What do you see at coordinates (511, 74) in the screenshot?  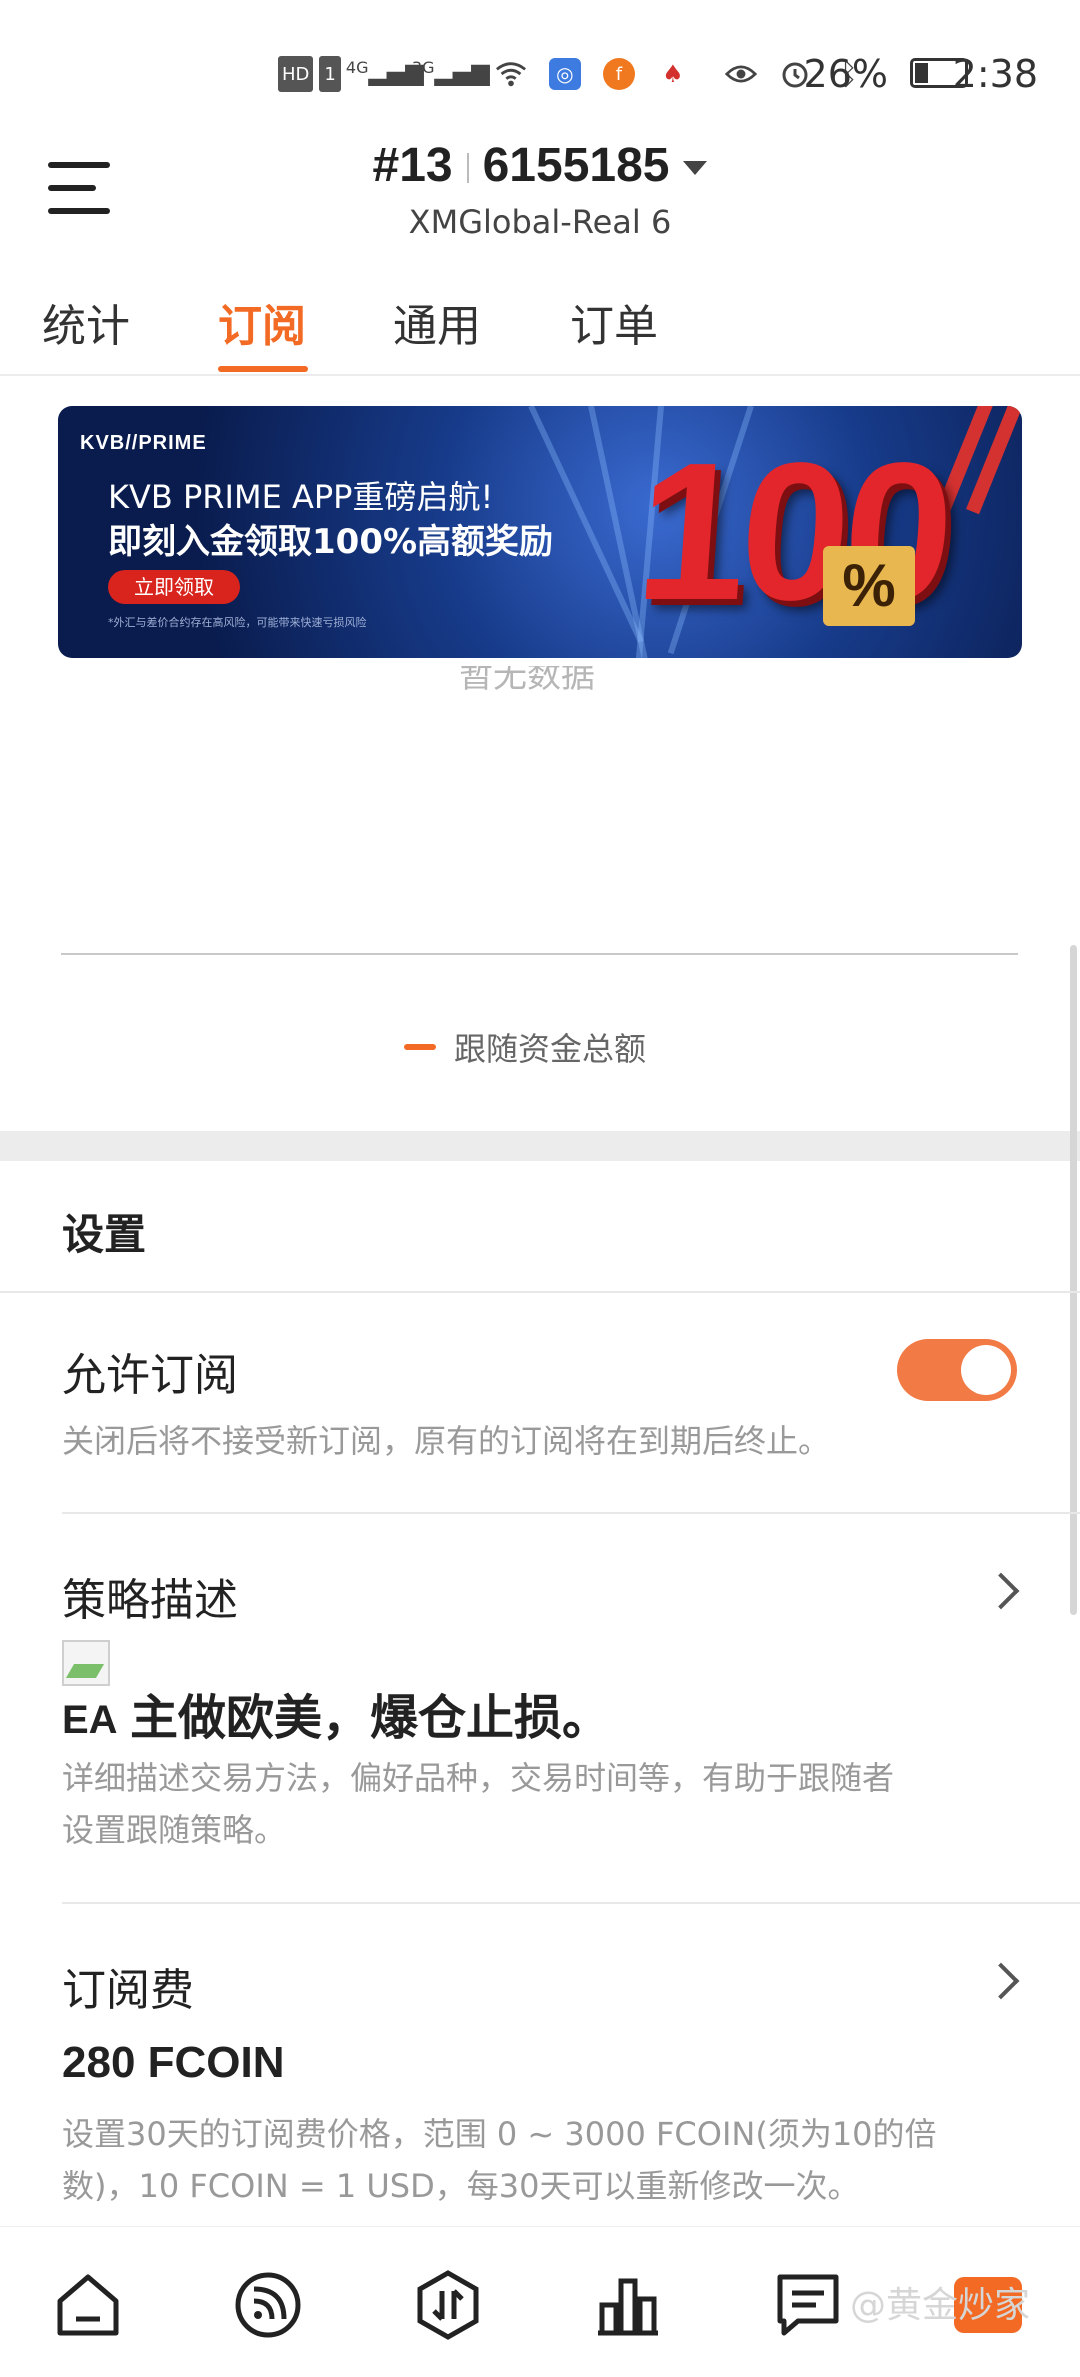 I see `wifi-icon` at bounding box center [511, 74].